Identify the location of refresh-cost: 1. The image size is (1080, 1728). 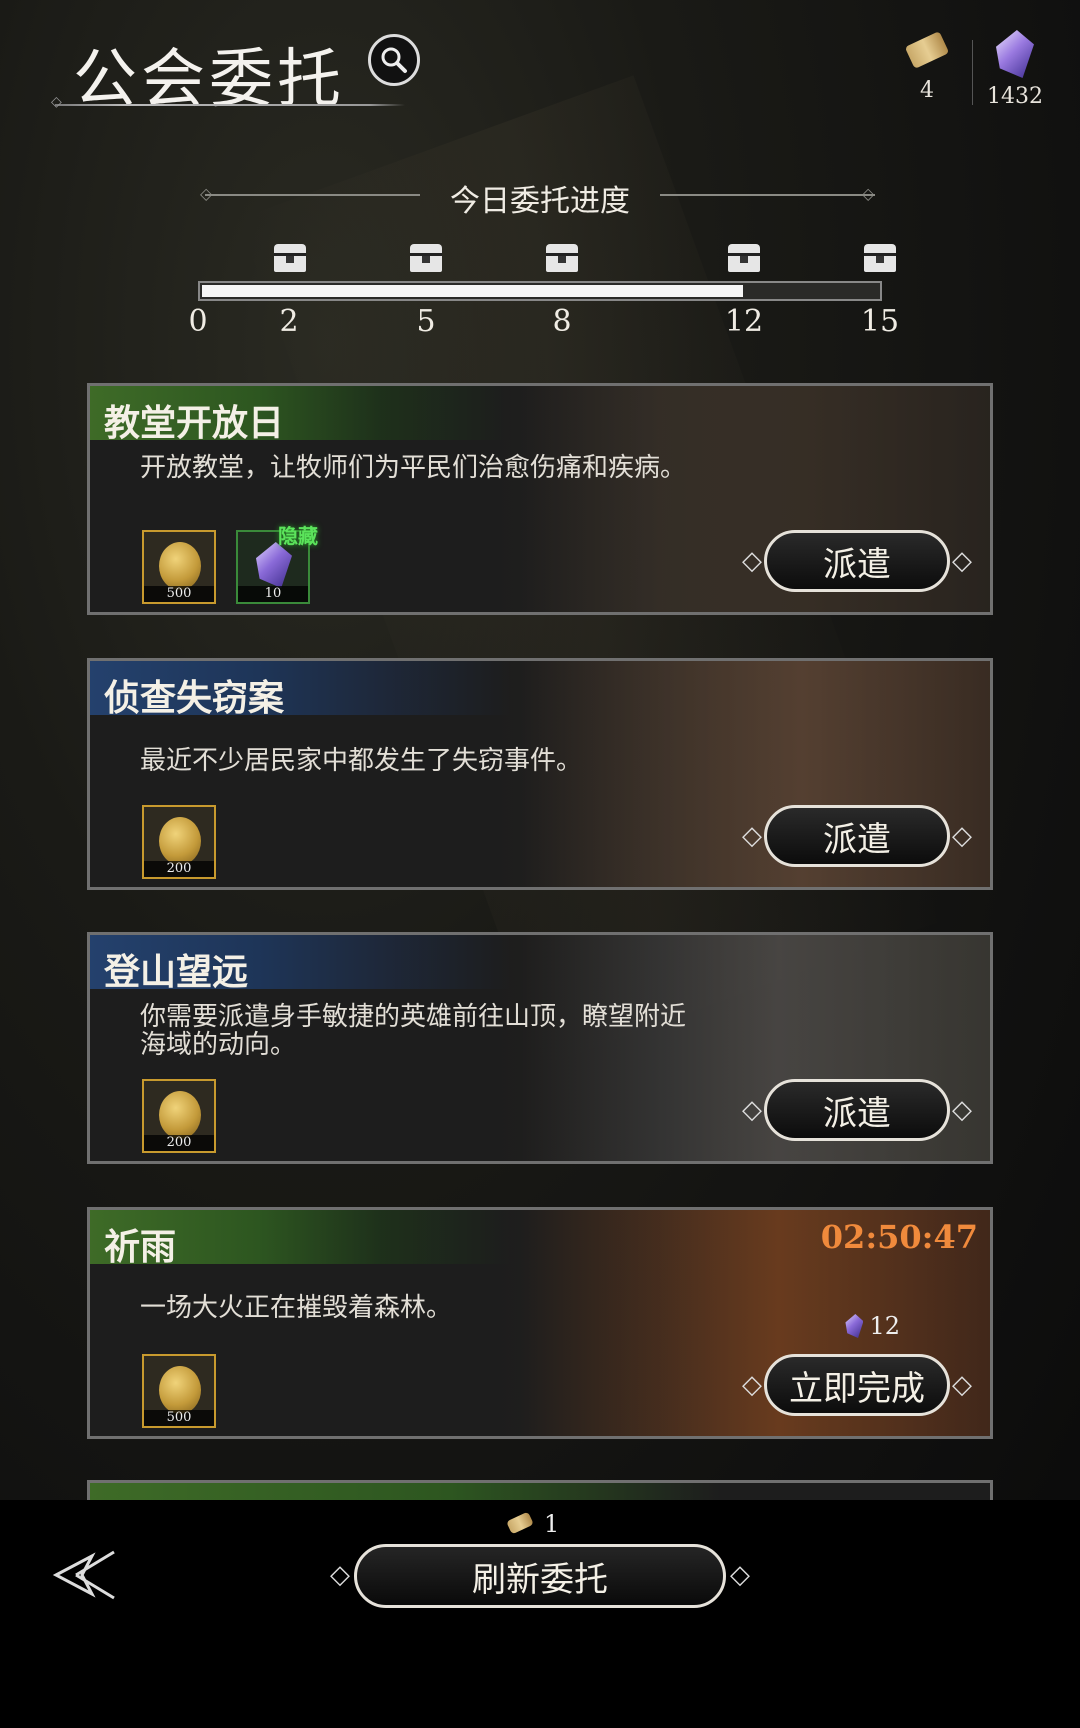
(532, 1524).